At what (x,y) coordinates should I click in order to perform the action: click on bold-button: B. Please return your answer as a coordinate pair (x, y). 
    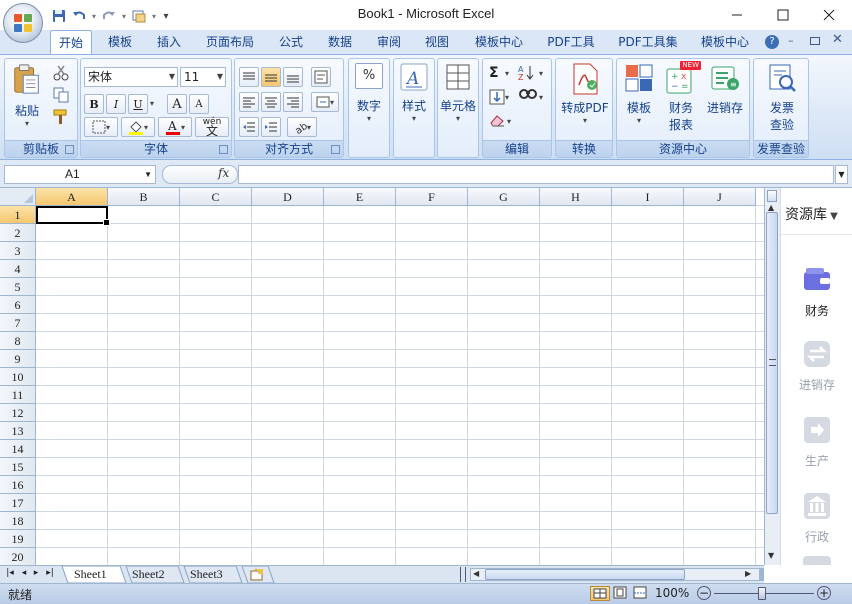
    Looking at the image, I should click on (94, 104).